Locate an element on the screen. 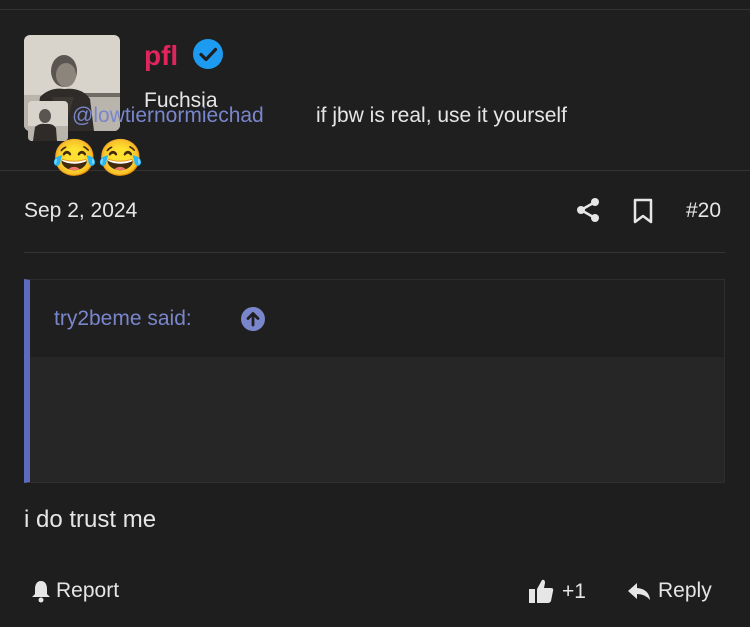  share-icon is located at coordinates (588, 210).